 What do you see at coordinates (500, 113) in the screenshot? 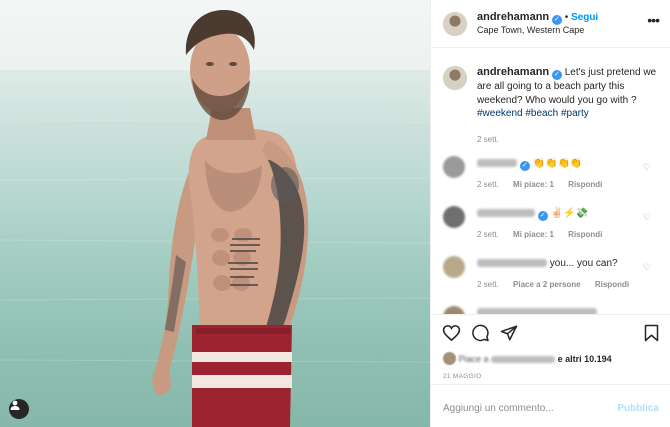
I see `hashtag-weekend: #weekend` at bounding box center [500, 113].